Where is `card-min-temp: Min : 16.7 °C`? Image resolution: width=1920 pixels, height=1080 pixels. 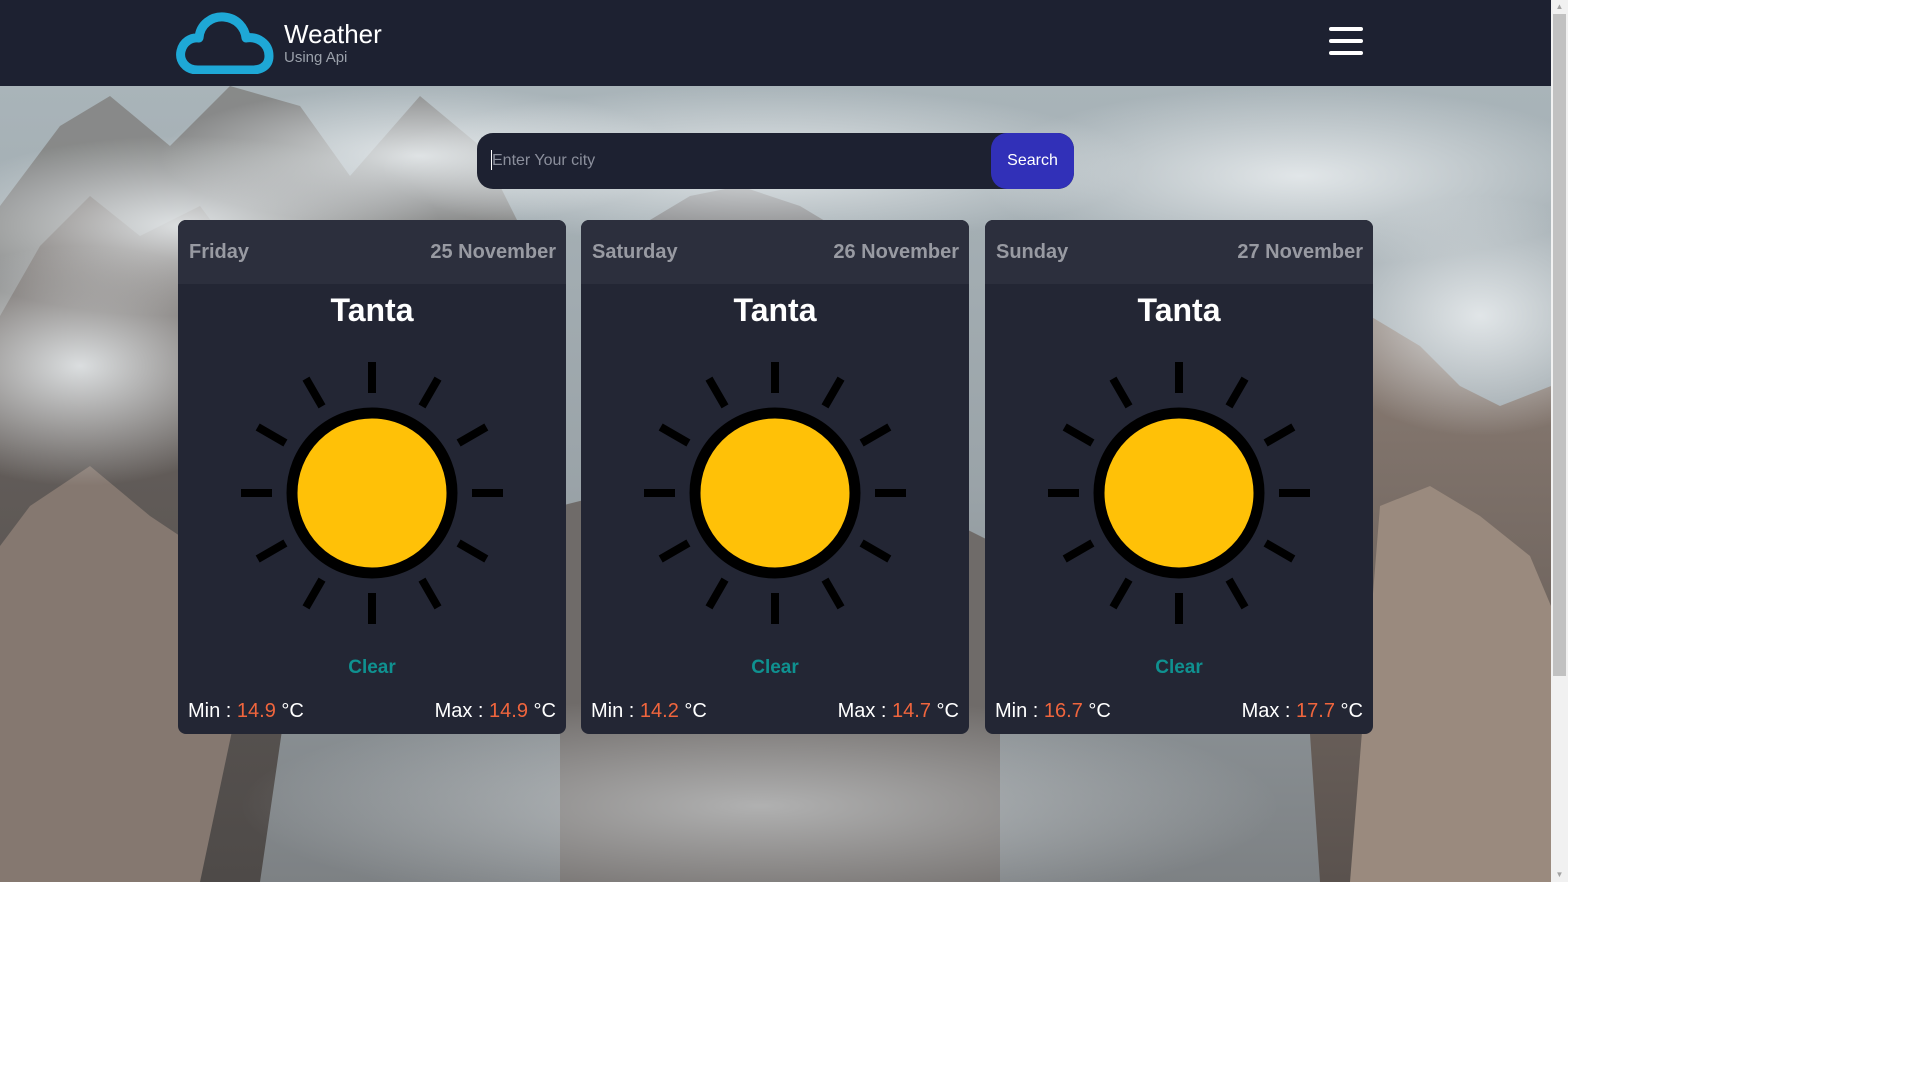
card-min-temp: Min : 16.7 °C is located at coordinates (1053, 711).